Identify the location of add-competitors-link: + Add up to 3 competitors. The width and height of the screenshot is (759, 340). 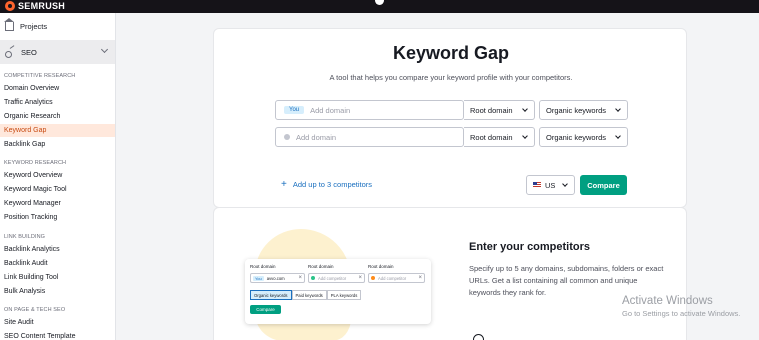
(327, 184).